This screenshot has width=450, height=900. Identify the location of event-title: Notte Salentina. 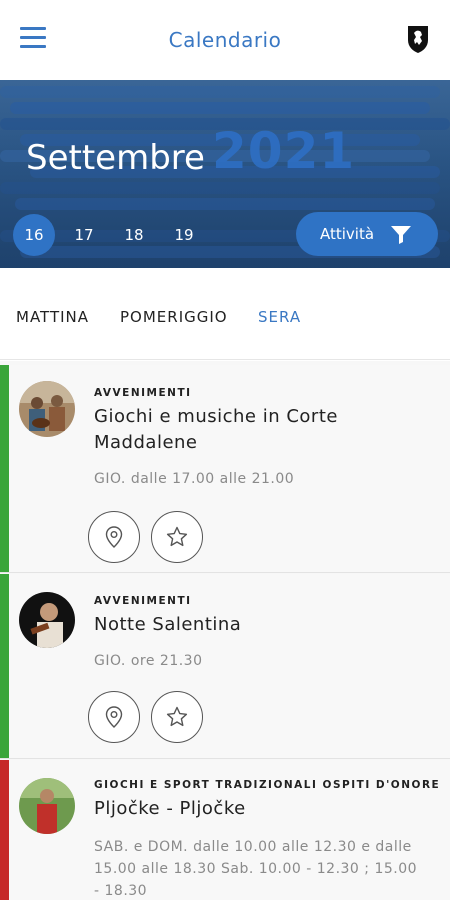
(168, 624).